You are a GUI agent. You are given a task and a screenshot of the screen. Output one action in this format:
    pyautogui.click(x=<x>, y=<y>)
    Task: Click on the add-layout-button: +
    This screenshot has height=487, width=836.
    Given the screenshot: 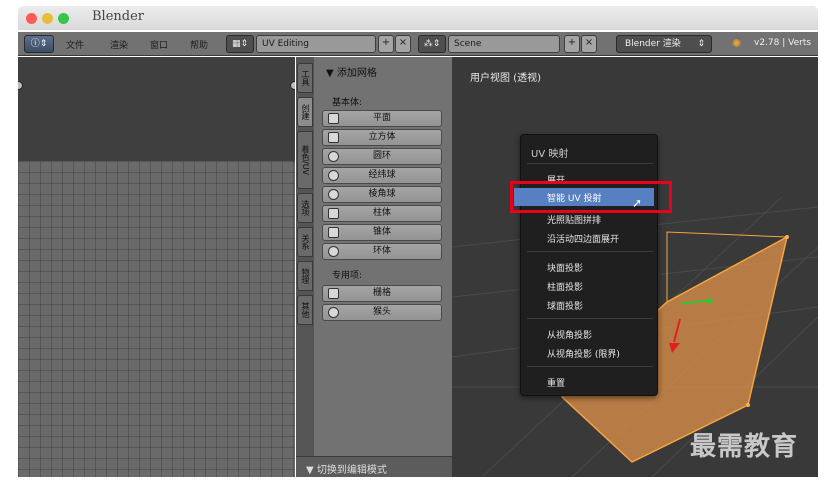 What is the action you would take?
    pyautogui.click(x=386, y=44)
    